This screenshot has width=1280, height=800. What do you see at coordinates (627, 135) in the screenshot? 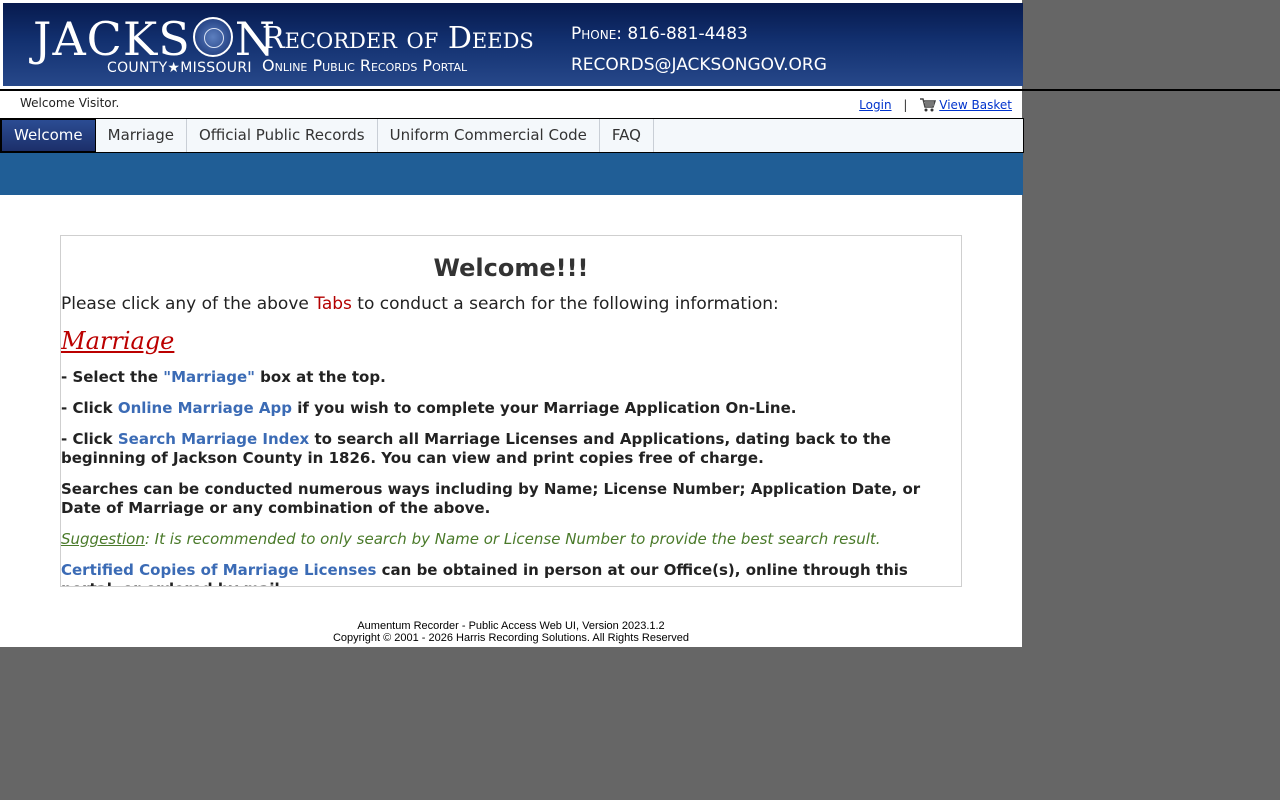
I see `tab-faq: FAQ` at bounding box center [627, 135].